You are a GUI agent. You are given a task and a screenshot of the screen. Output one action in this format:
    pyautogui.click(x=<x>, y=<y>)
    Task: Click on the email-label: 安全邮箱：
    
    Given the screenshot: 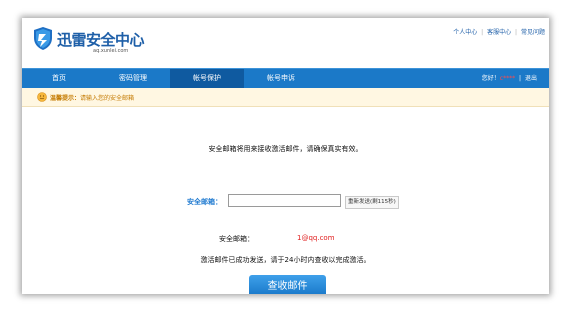 What is the action you would take?
    pyautogui.click(x=204, y=202)
    